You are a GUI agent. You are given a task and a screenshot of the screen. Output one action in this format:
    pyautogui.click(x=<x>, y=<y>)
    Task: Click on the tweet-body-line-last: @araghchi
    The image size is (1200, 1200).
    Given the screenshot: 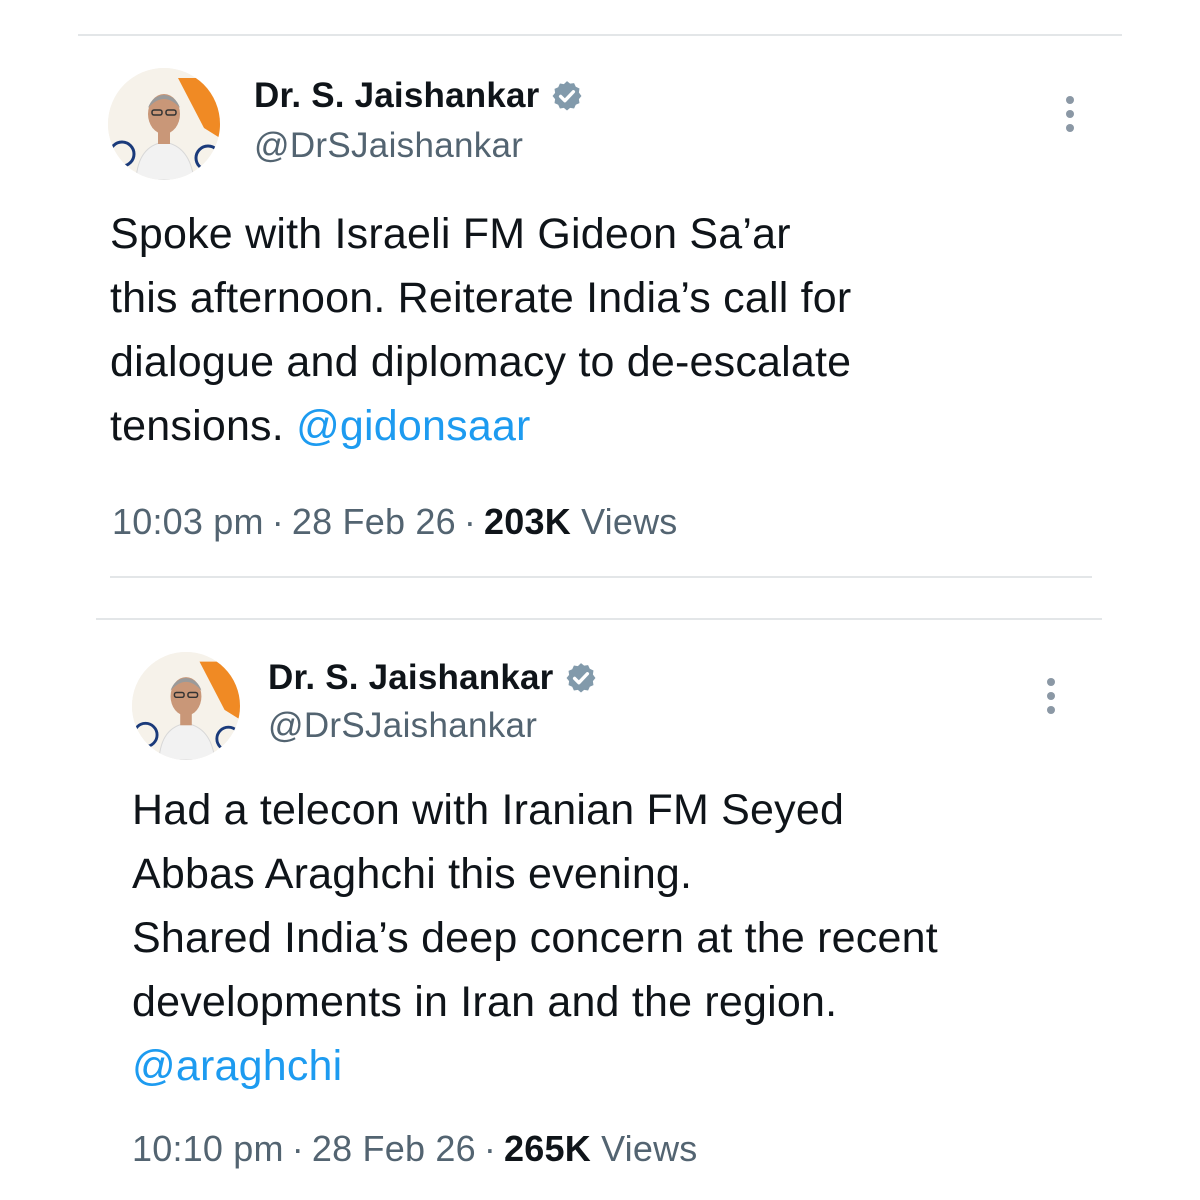 What is the action you would take?
    pyautogui.click(x=535, y=1066)
    